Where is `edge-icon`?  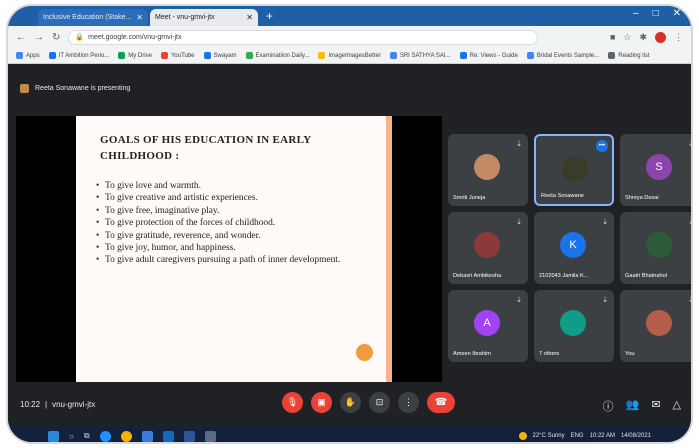
edge-icon is located at coordinates (105, 436).